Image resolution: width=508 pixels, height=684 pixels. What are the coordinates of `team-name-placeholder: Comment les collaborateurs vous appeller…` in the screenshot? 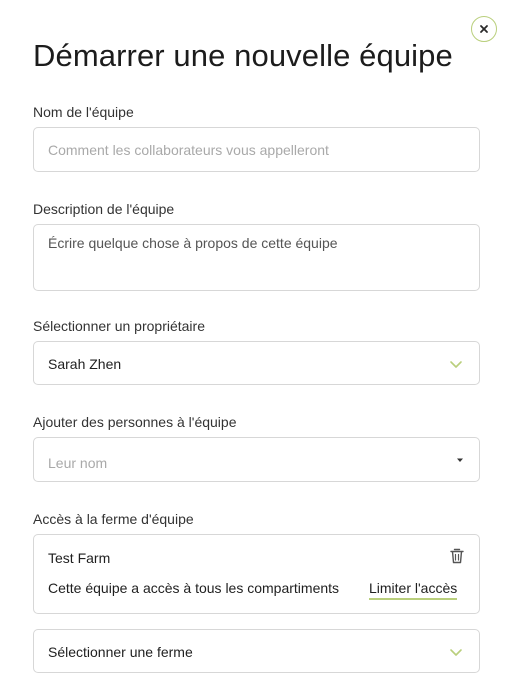 It's located at (188, 150).